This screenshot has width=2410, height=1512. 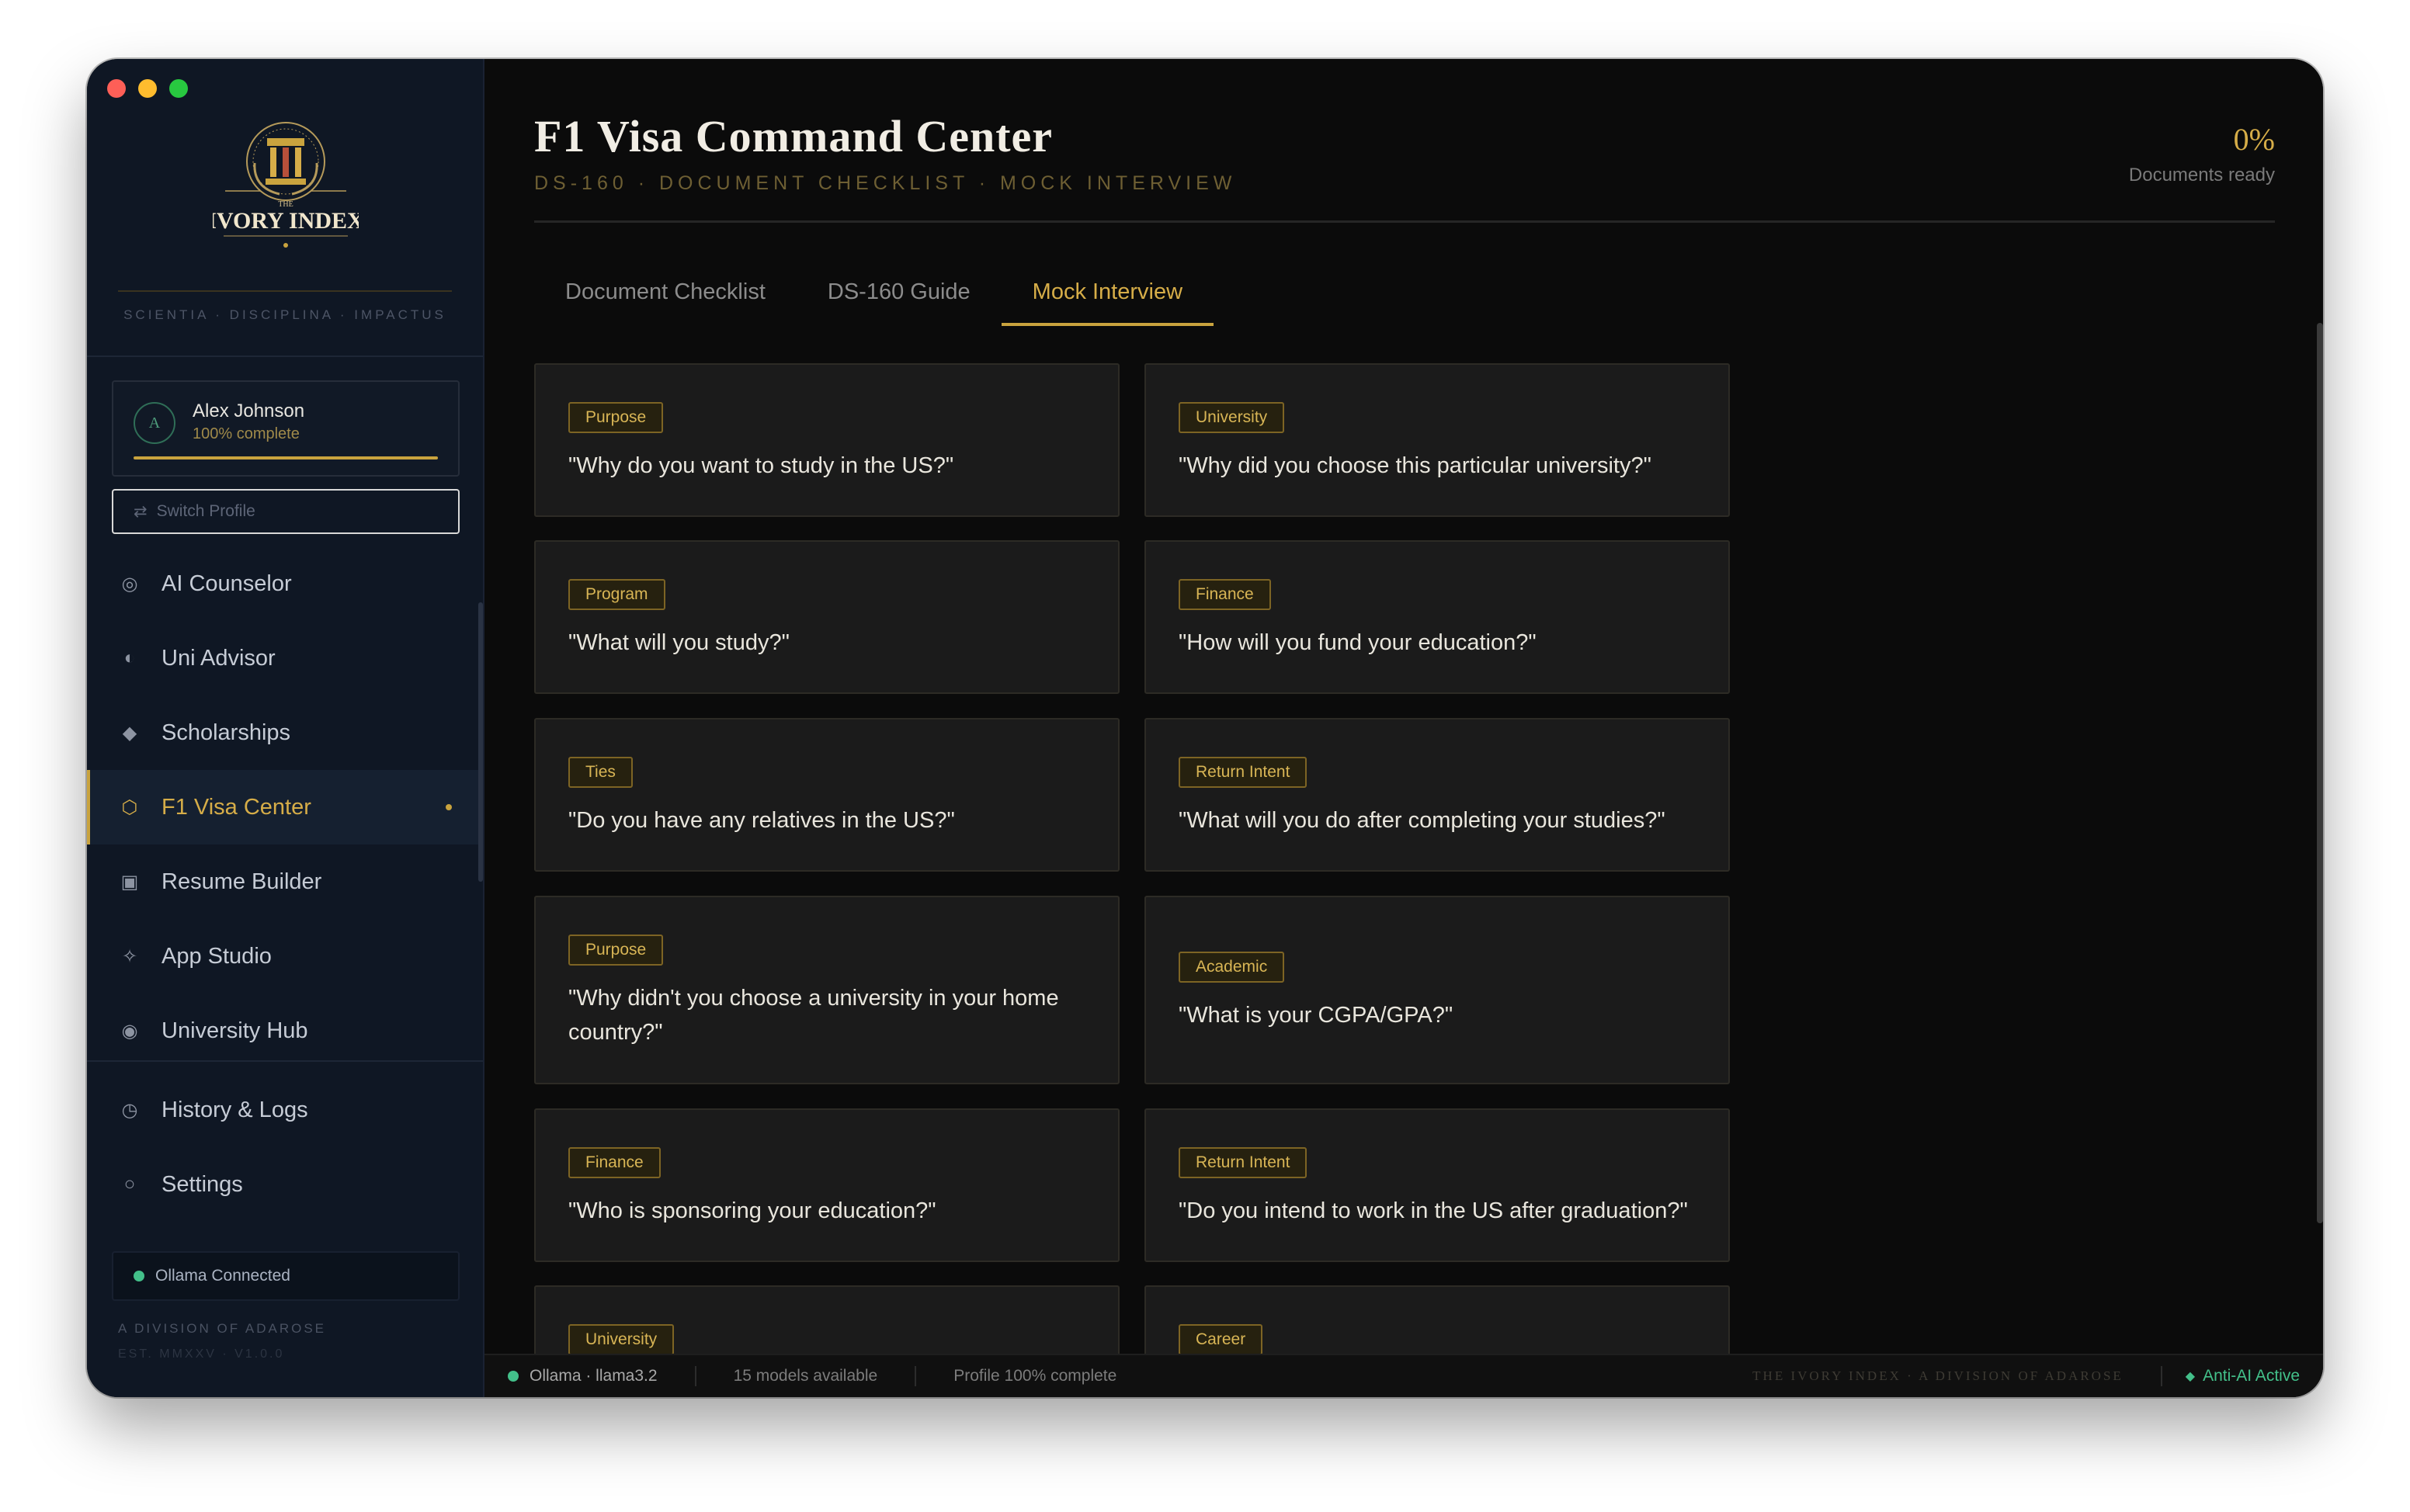 I want to click on sidebar-item-resume-builder: ▣ Resume Builder, so click(x=285, y=881).